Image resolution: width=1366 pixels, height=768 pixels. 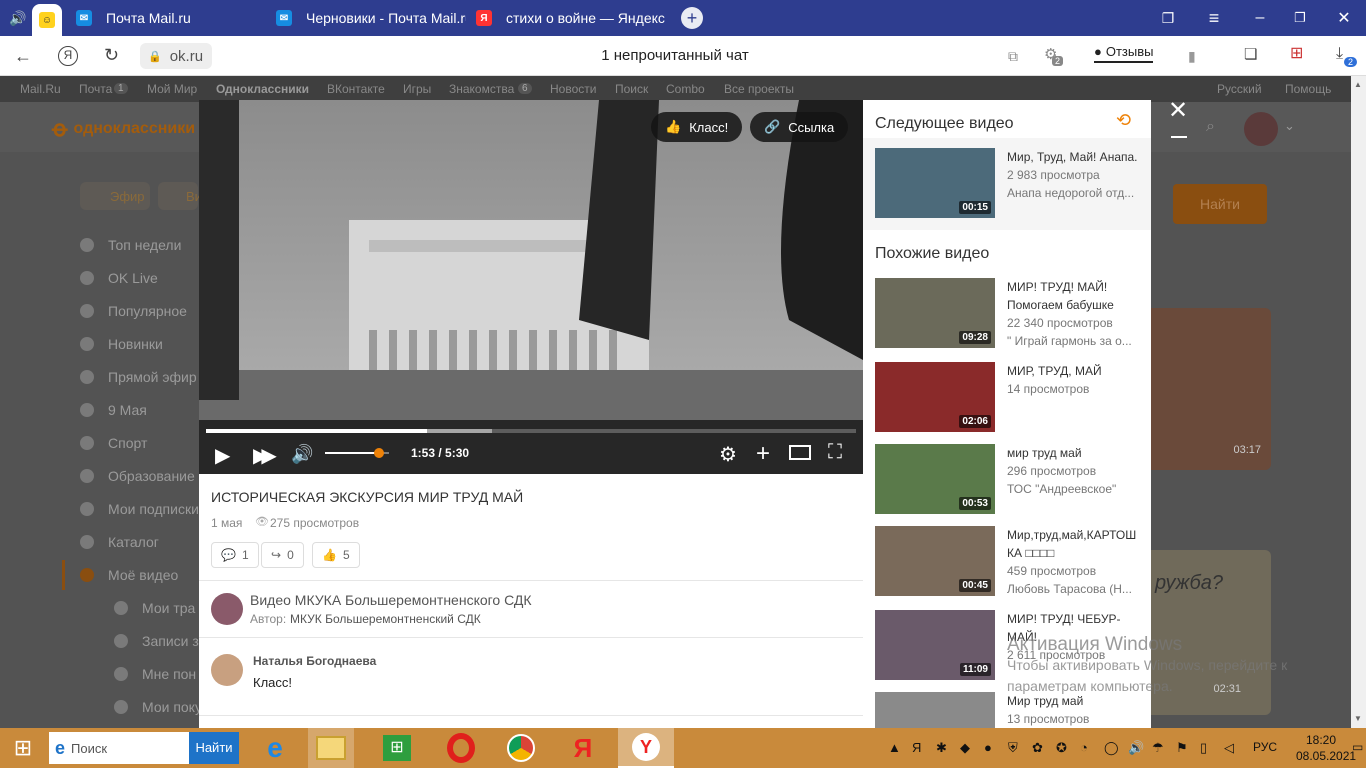 What do you see at coordinates (282, 555) in the screenshot?
I see `share-button: ↪ 0` at bounding box center [282, 555].